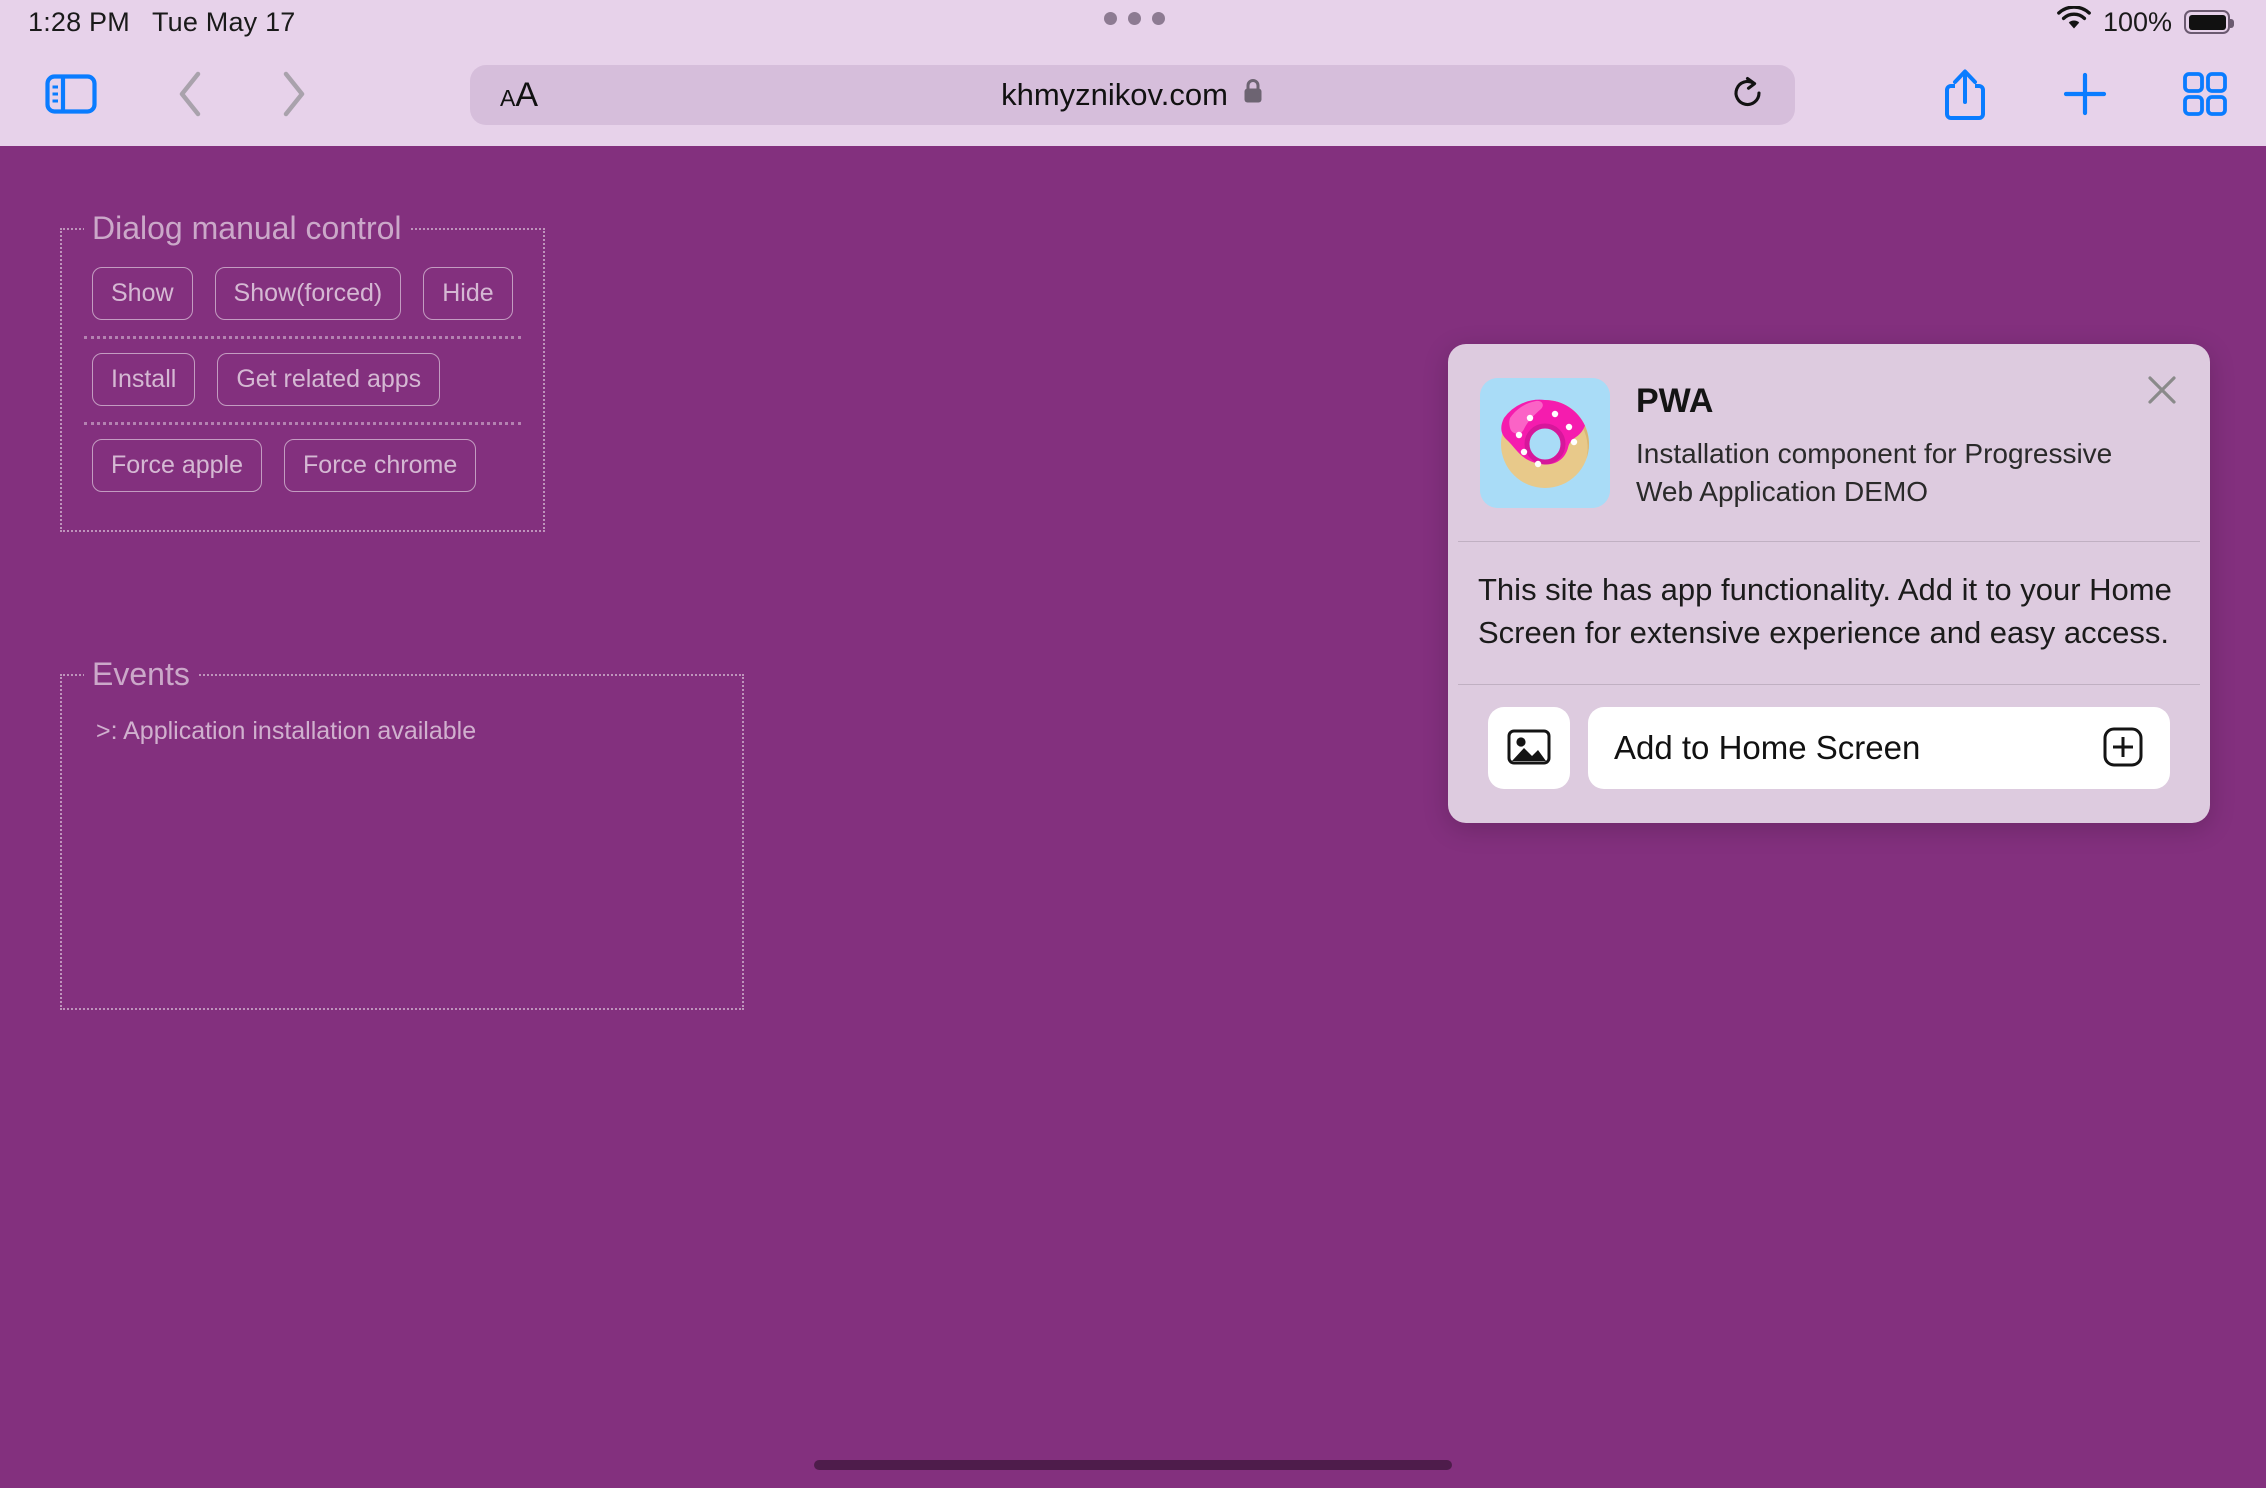  What do you see at coordinates (468, 293) in the screenshot?
I see `hide-button: Hide` at bounding box center [468, 293].